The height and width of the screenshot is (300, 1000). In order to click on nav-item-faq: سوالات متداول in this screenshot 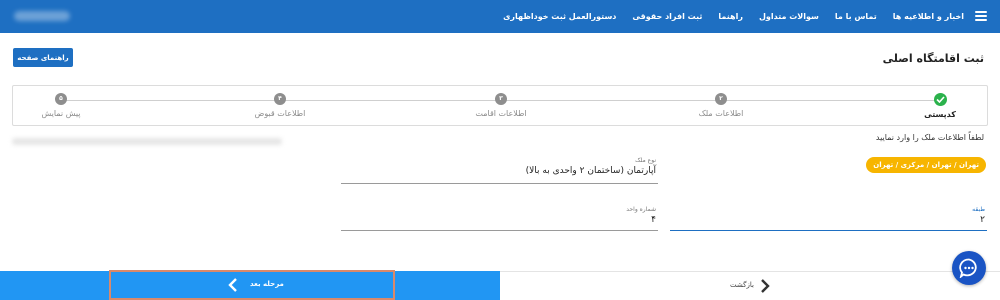, I will do `click(789, 16)`.